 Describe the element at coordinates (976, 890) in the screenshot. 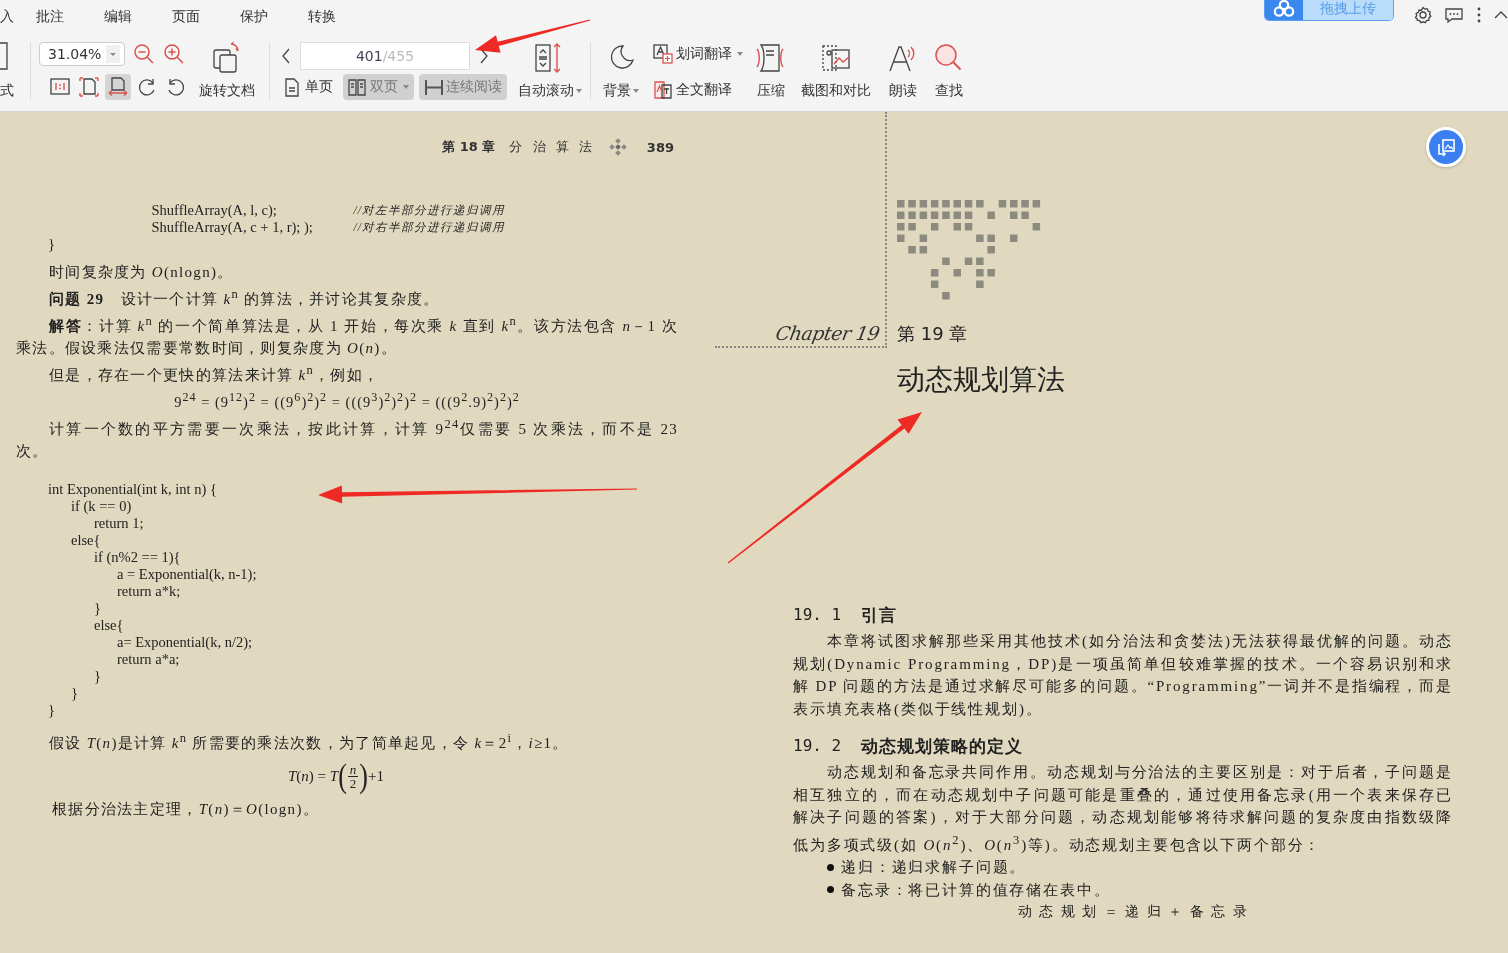

I see `list-item: 备忘录：将已计算的值存储在表中。` at that location.